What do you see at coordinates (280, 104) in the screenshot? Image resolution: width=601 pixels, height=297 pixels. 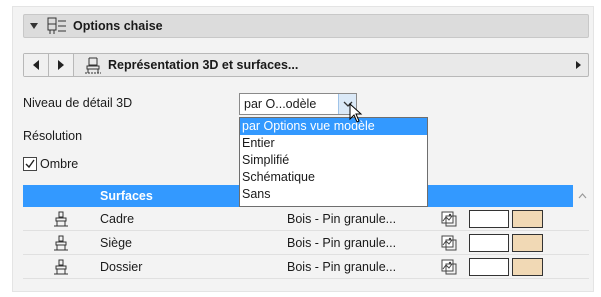 I see `lod-select-value: par O...odèle` at bounding box center [280, 104].